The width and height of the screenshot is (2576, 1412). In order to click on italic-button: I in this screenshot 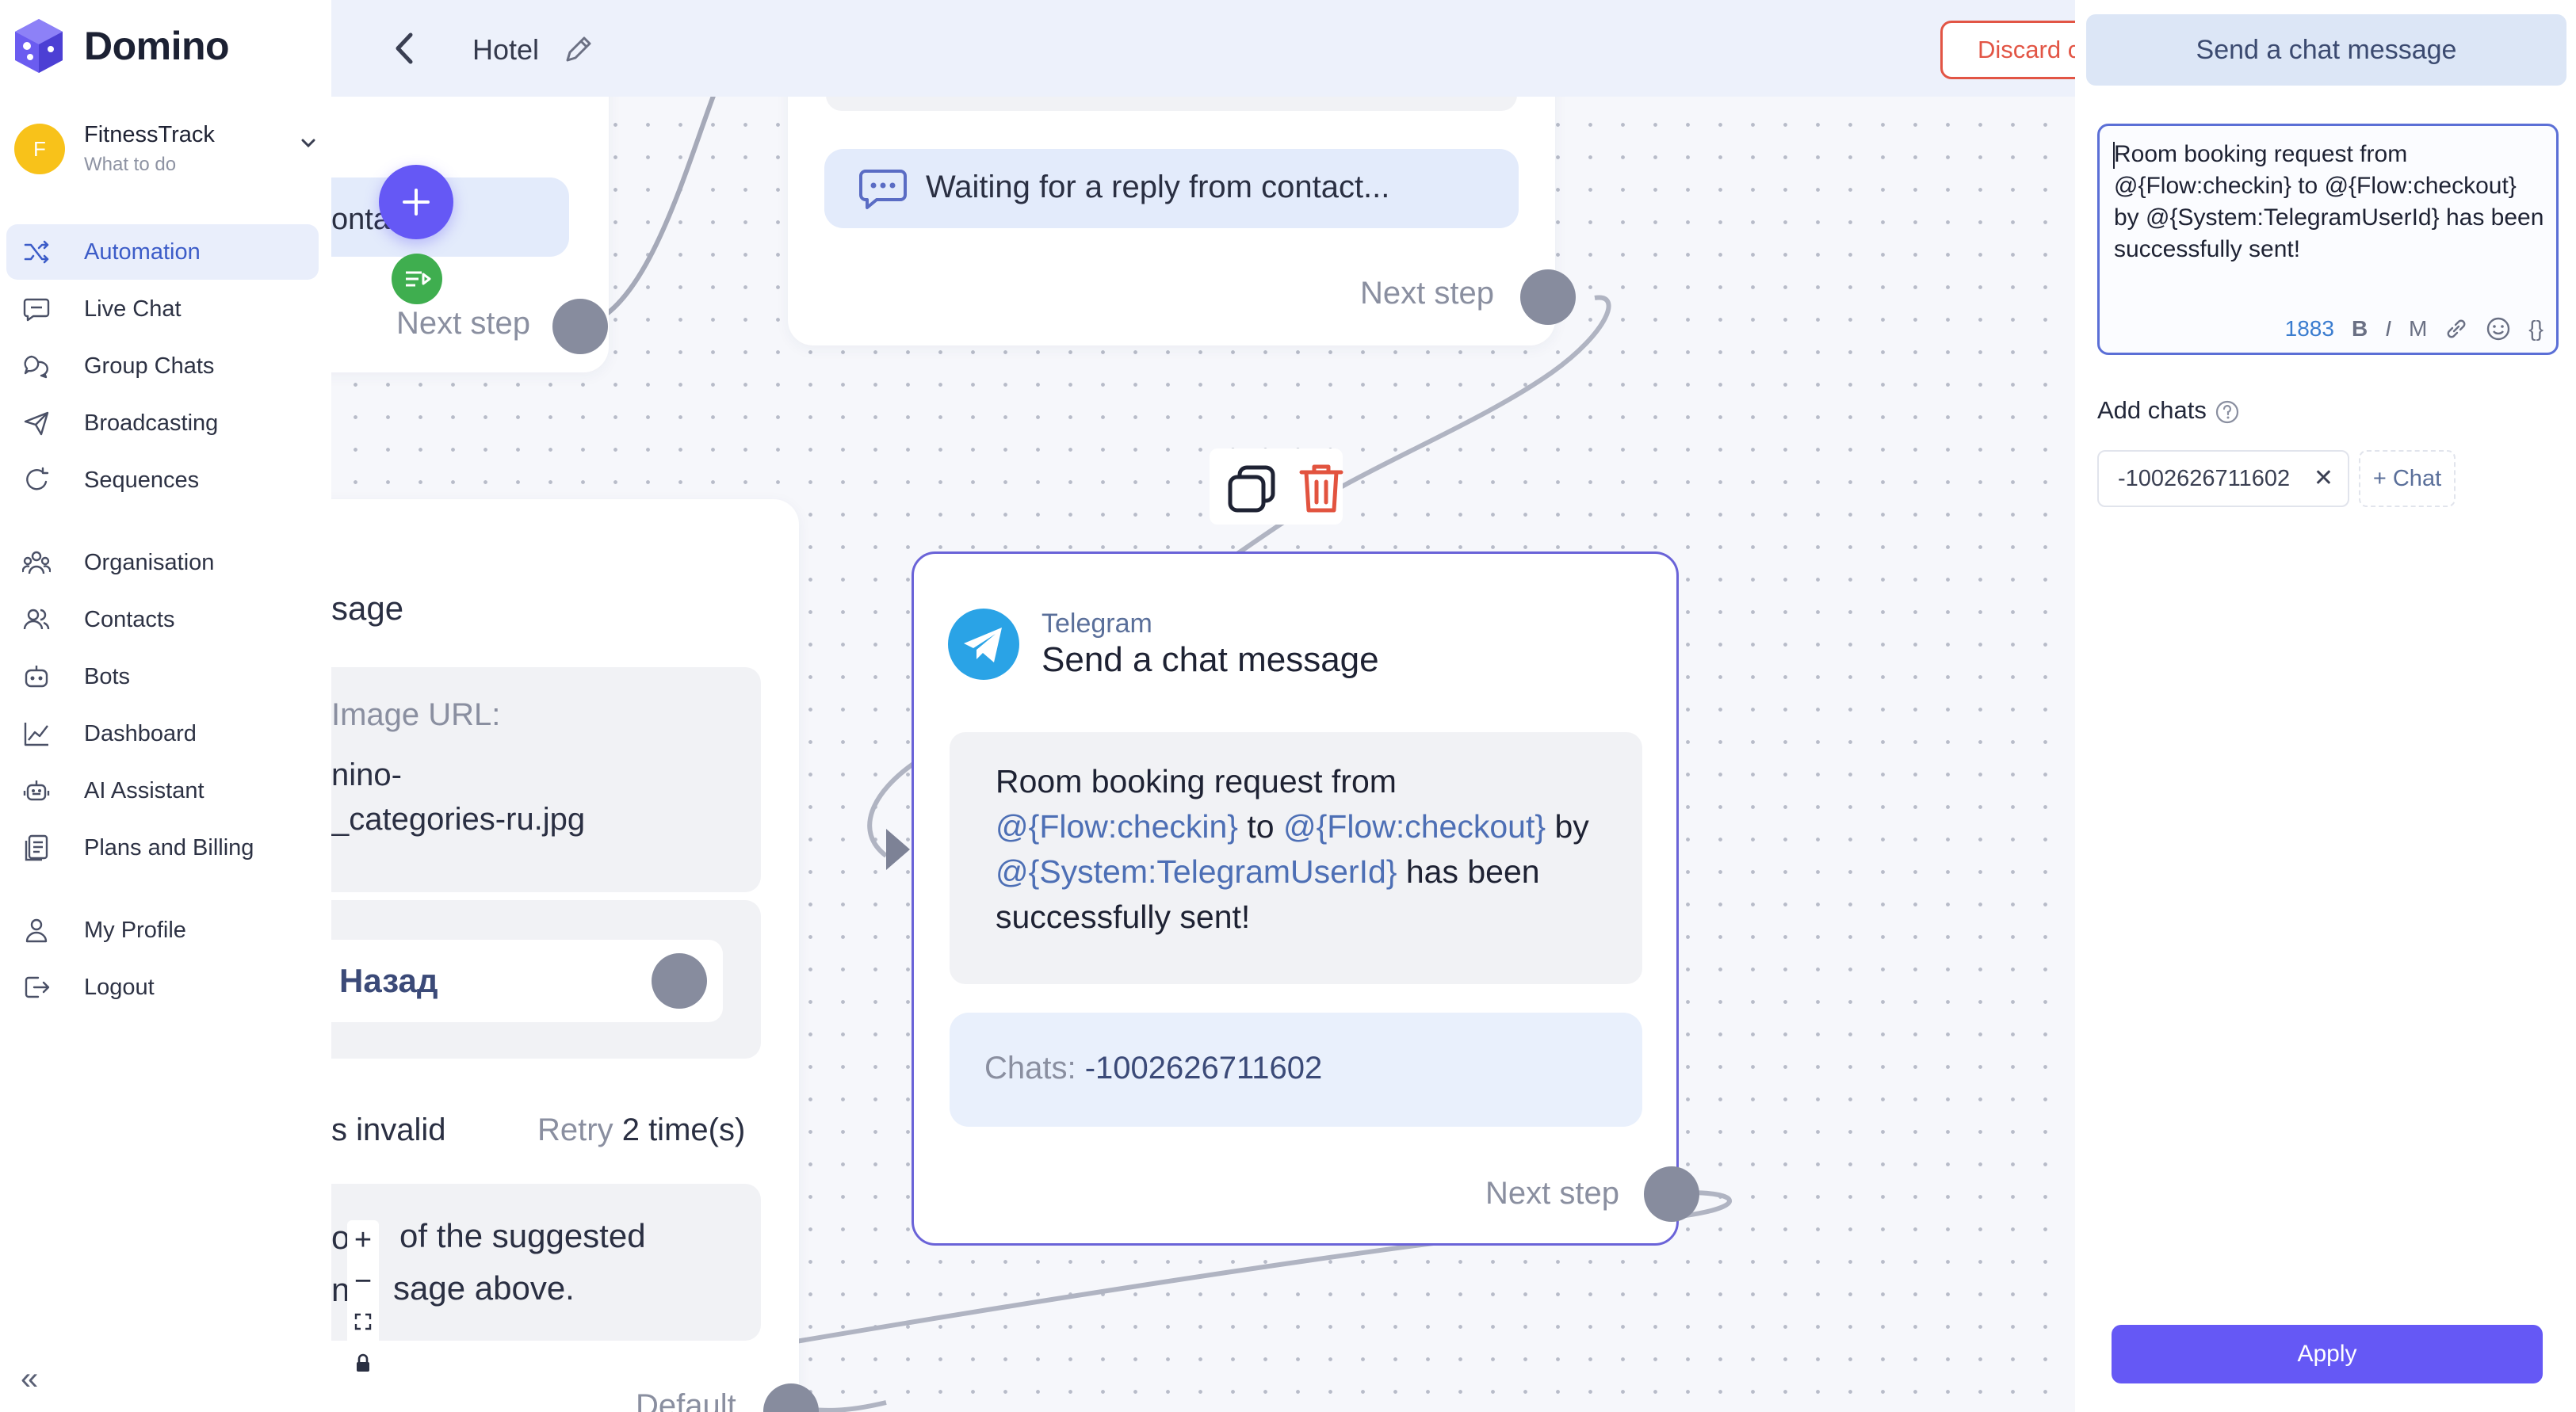, I will do `click(2388, 329)`.